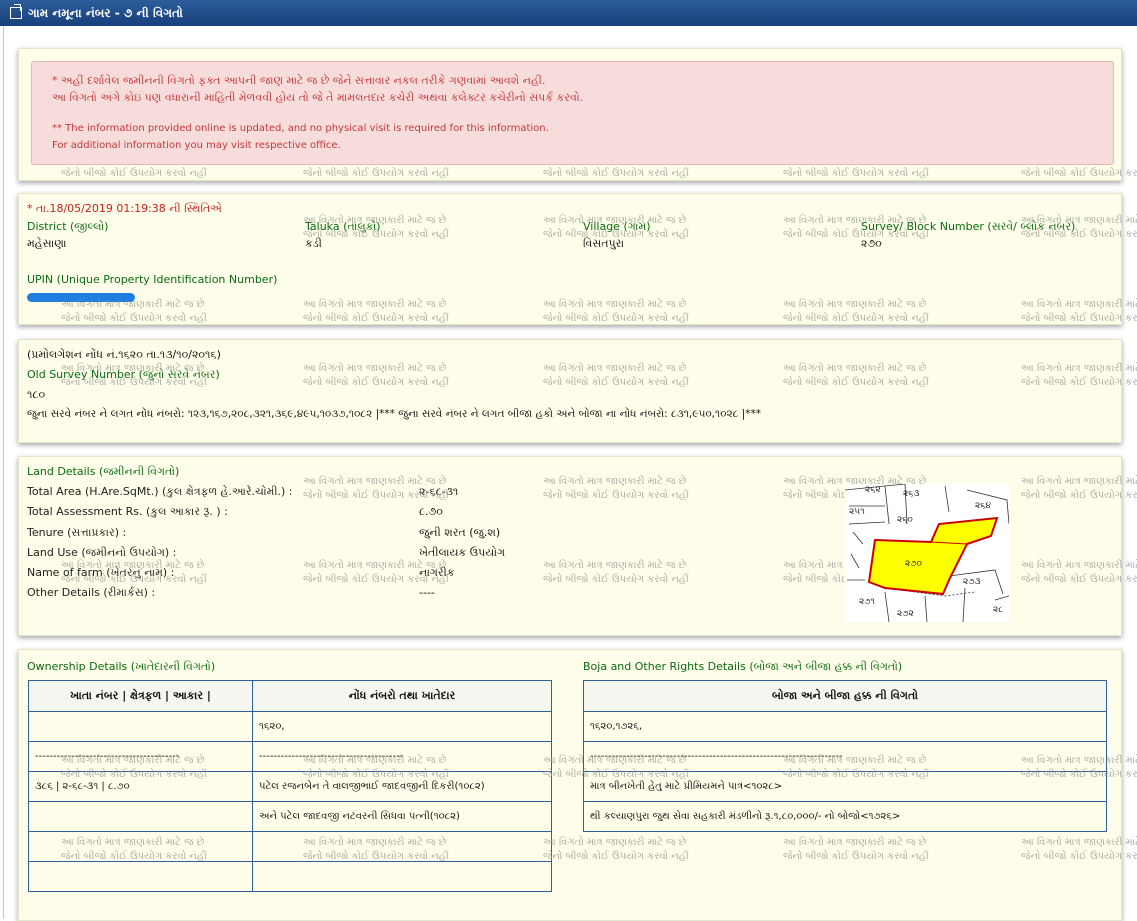 The width and height of the screenshot is (1137, 921). Describe the element at coordinates (617, 226) in the screenshot. I see `village-label: Village (ગામ)` at that location.